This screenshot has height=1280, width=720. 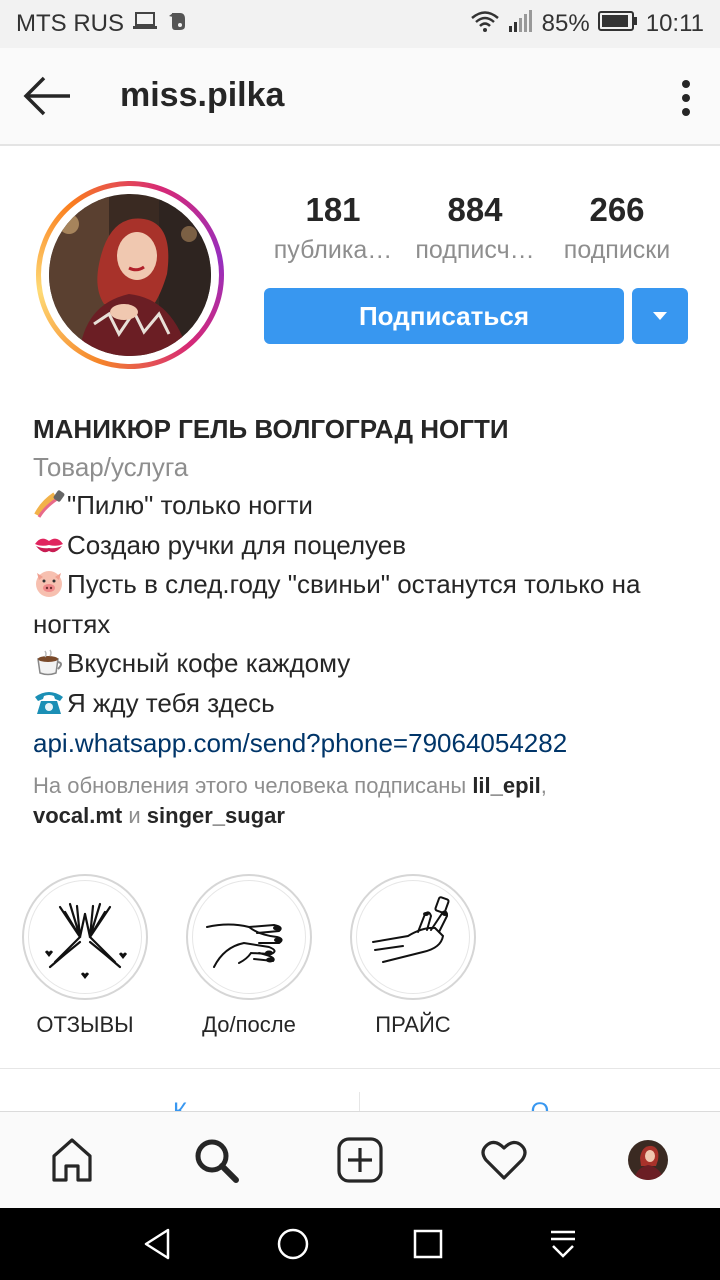 What do you see at coordinates (360, 1068) in the screenshot?
I see `section-divider` at bounding box center [360, 1068].